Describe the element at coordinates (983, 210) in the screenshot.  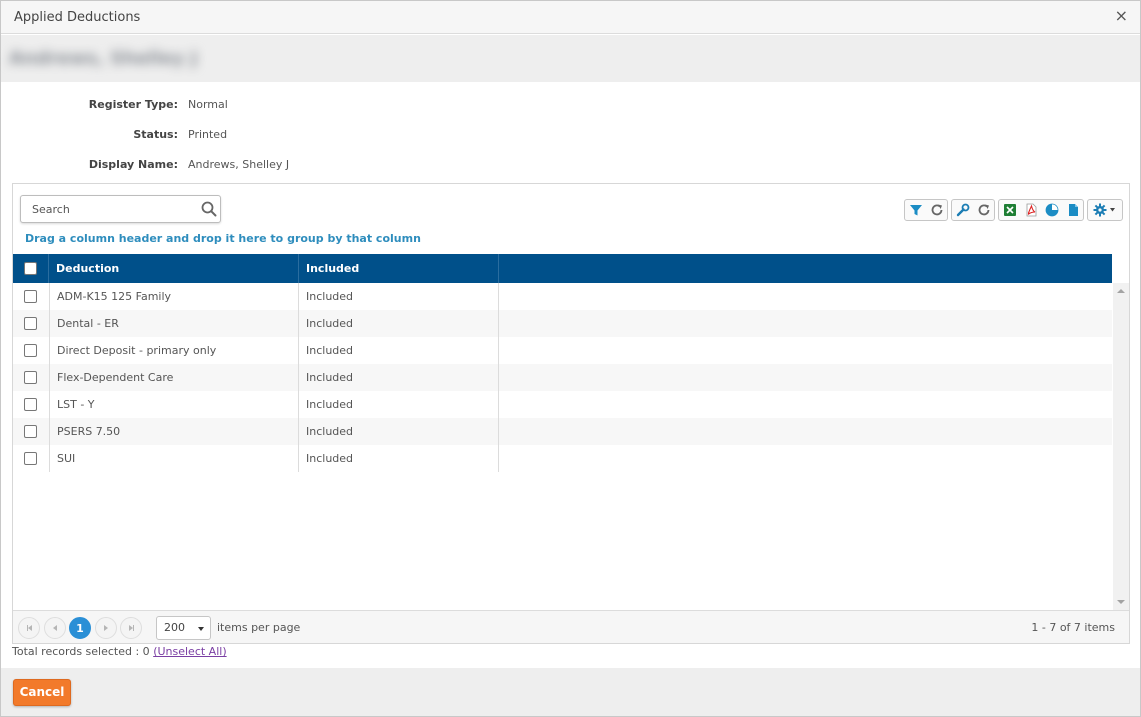
I see `reset-icon` at that location.